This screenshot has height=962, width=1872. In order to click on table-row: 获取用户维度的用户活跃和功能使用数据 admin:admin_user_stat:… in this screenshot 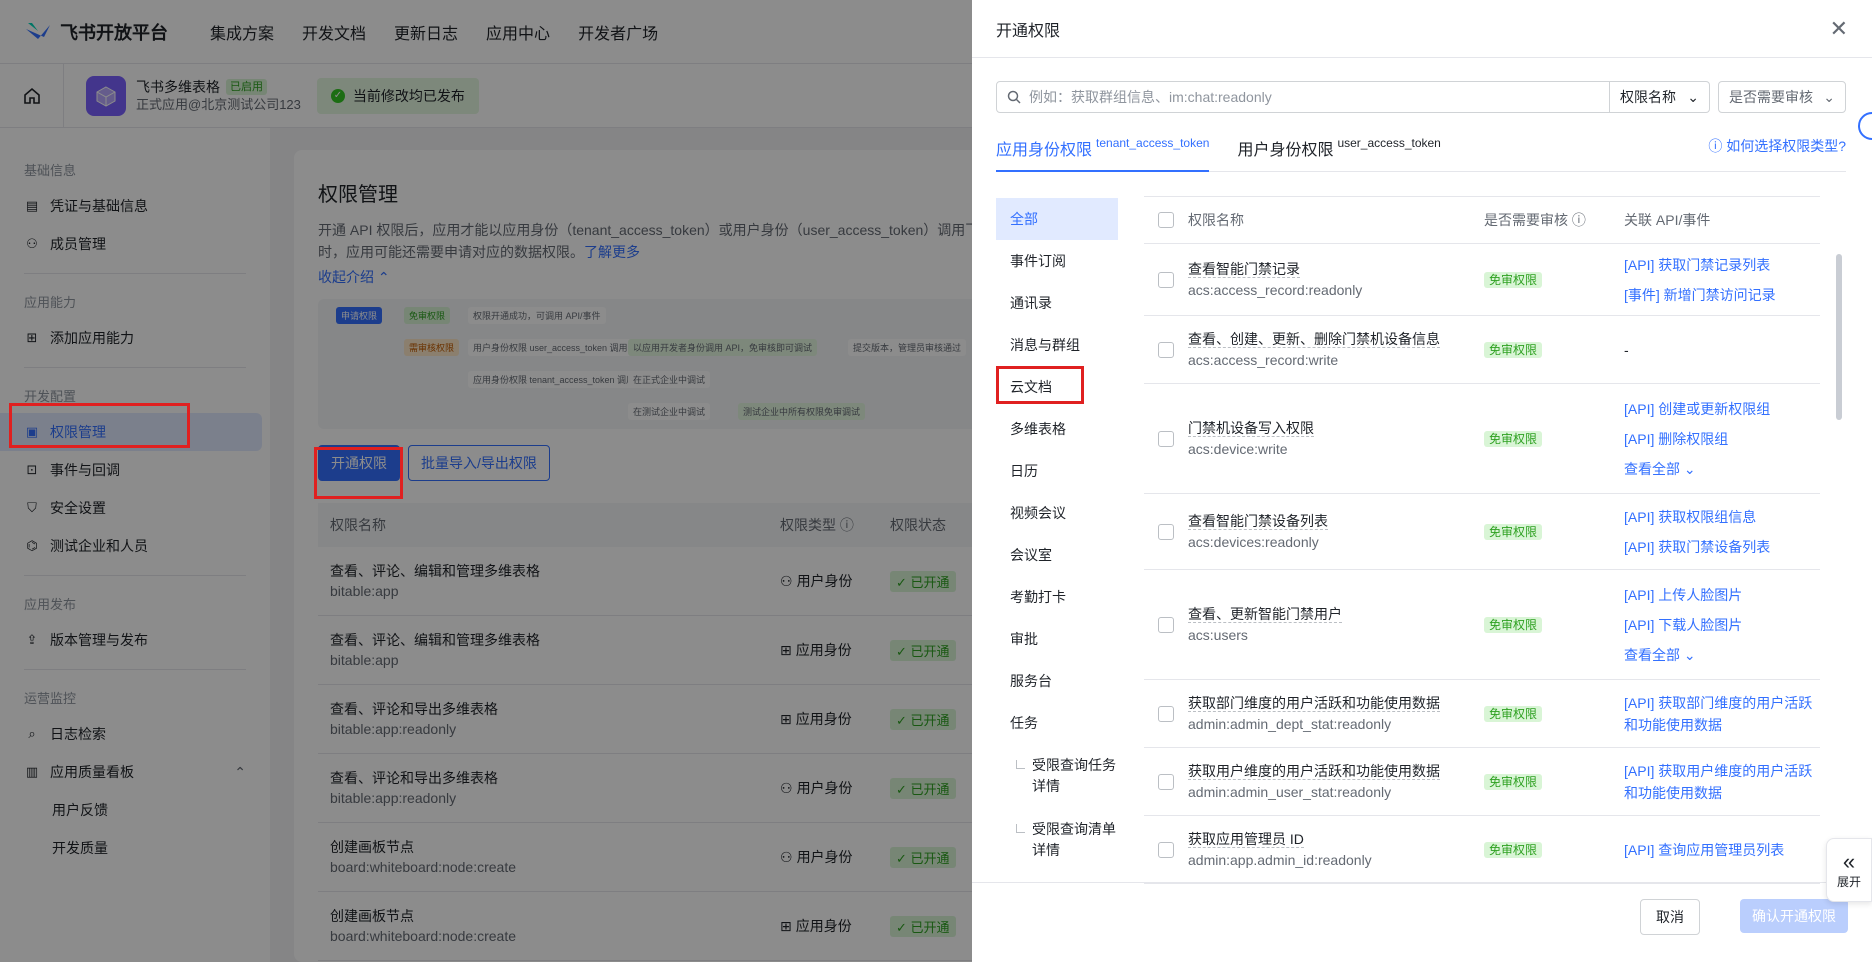, I will do `click(1482, 782)`.